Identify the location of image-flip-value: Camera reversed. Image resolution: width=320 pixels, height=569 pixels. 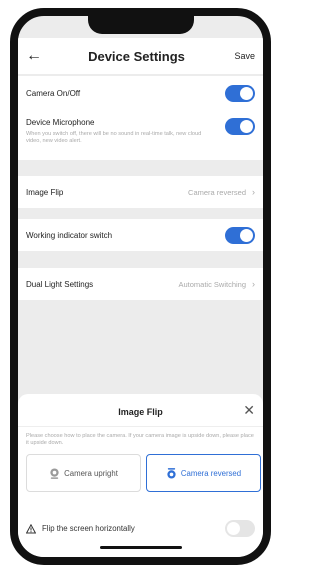
(217, 192).